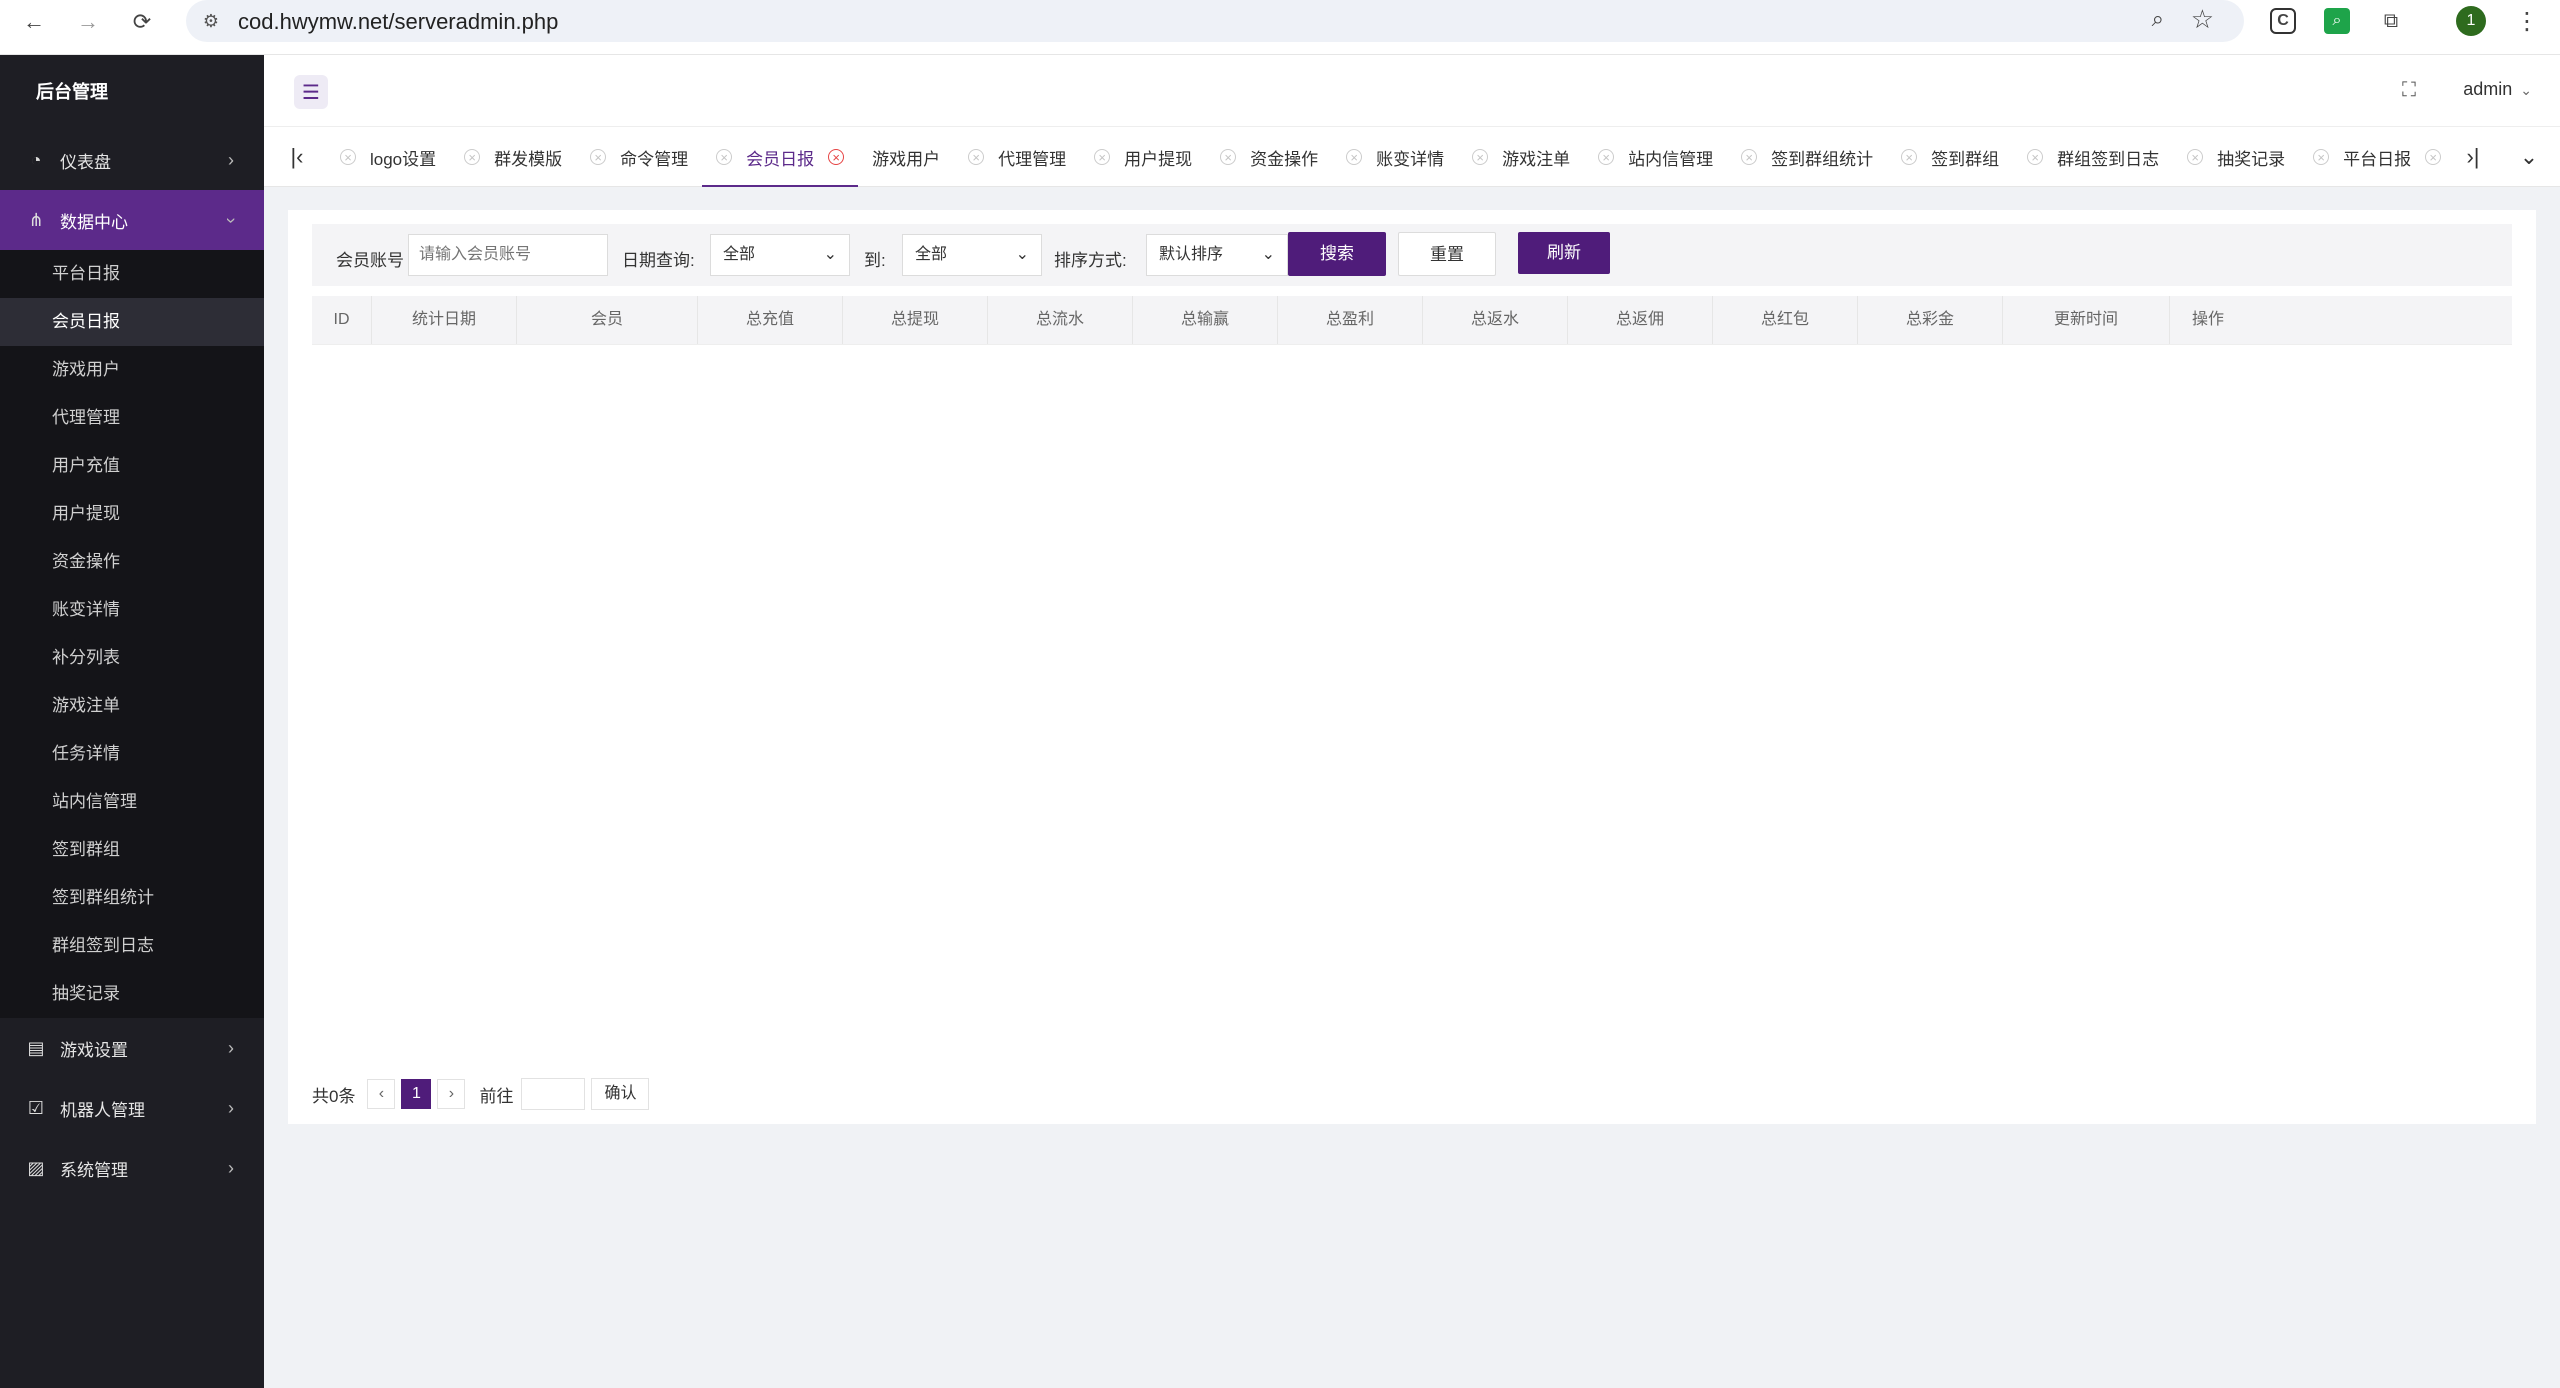  Describe the element at coordinates (2283, 21) in the screenshot. I see `extension-c-icon: C` at that location.